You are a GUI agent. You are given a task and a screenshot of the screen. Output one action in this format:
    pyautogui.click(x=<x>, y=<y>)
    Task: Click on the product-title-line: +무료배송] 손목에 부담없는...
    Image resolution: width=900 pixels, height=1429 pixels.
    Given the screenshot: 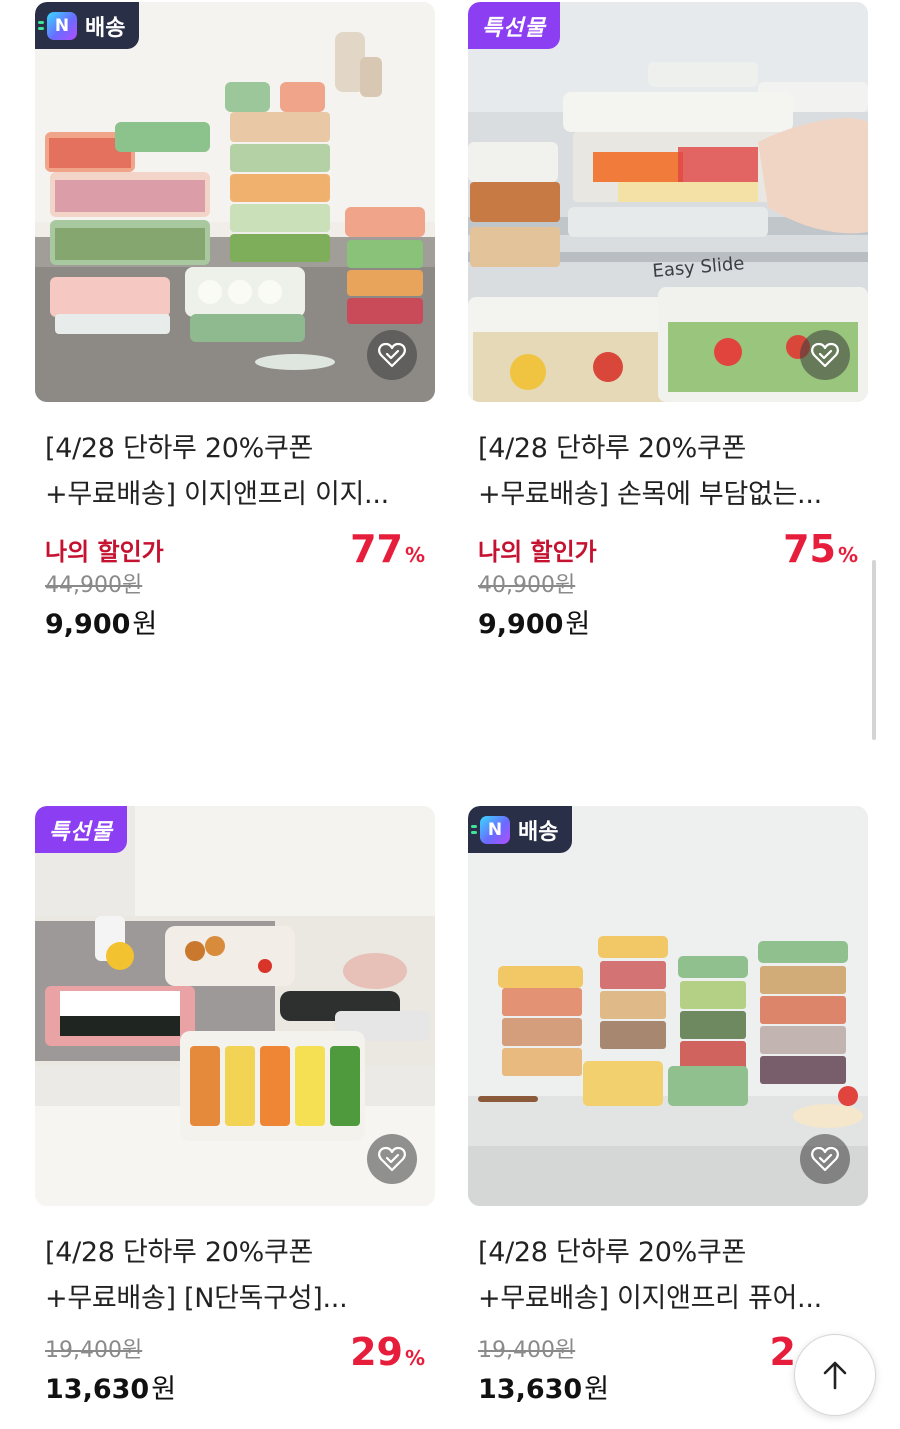 What is the action you would take?
    pyautogui.click(x=650, y=494)
    